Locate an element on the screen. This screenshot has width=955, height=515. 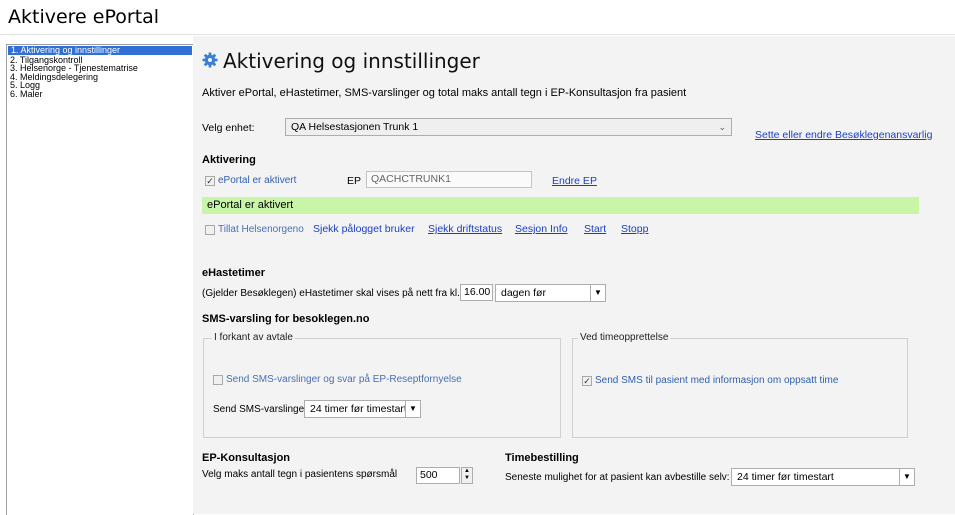
gear-icon is located at coordinates (210, 60).